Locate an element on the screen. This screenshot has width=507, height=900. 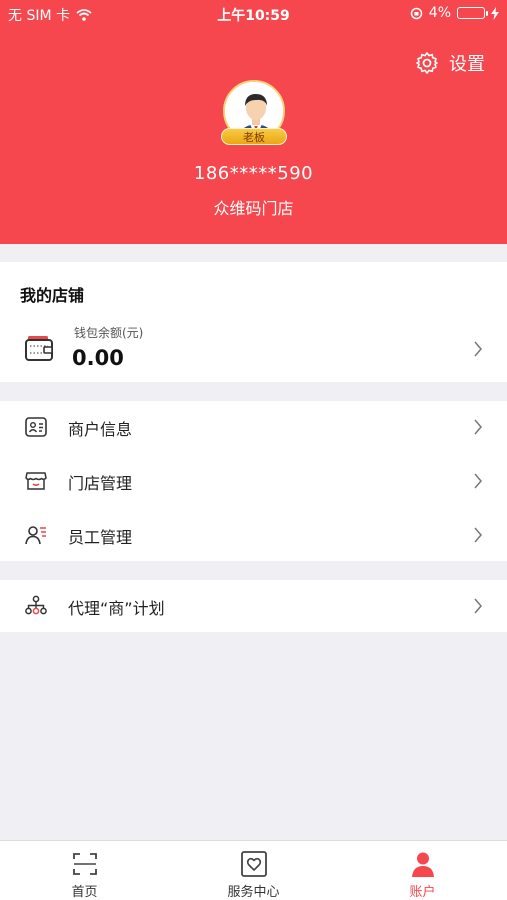
wallet-row: 钱包余额(元) 0.00 is located at coordinates (253, 349).